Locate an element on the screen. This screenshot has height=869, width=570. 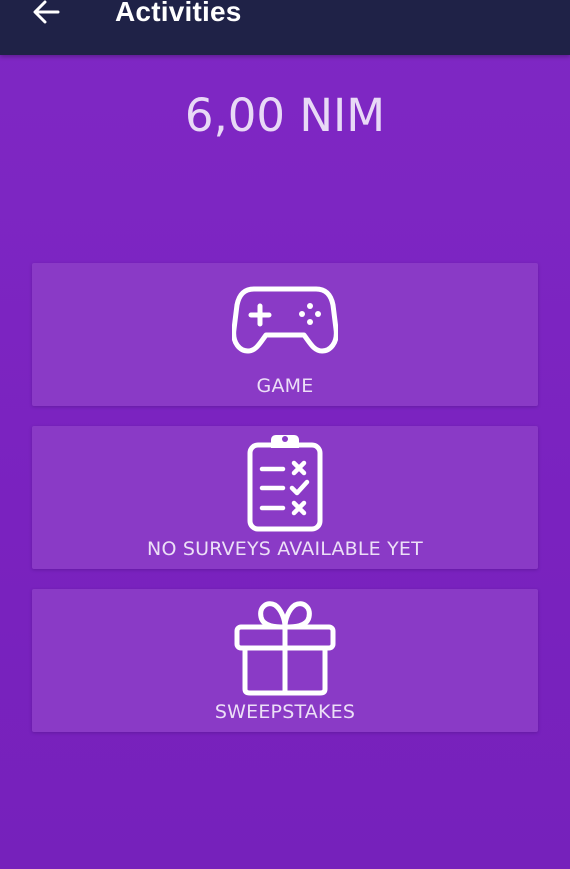
surveys-card: NO SURVEYS AVAILABLE YET is located at coordinates (285, 497).